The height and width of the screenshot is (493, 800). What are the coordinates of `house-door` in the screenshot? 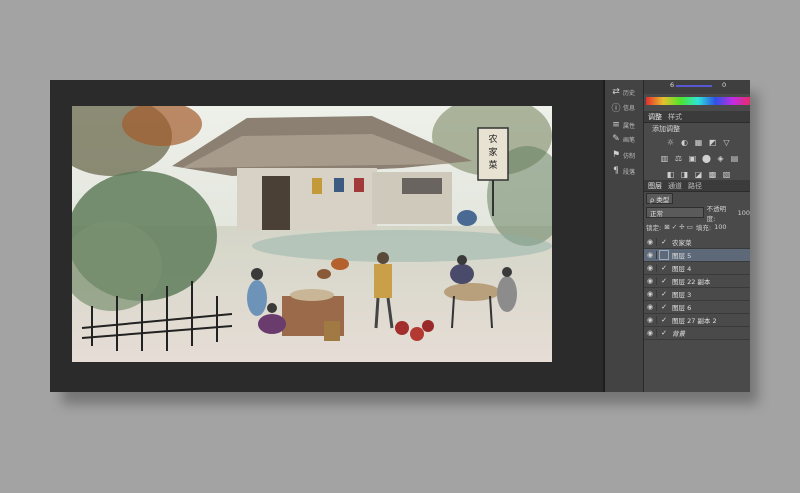 It's located at (276, 203).